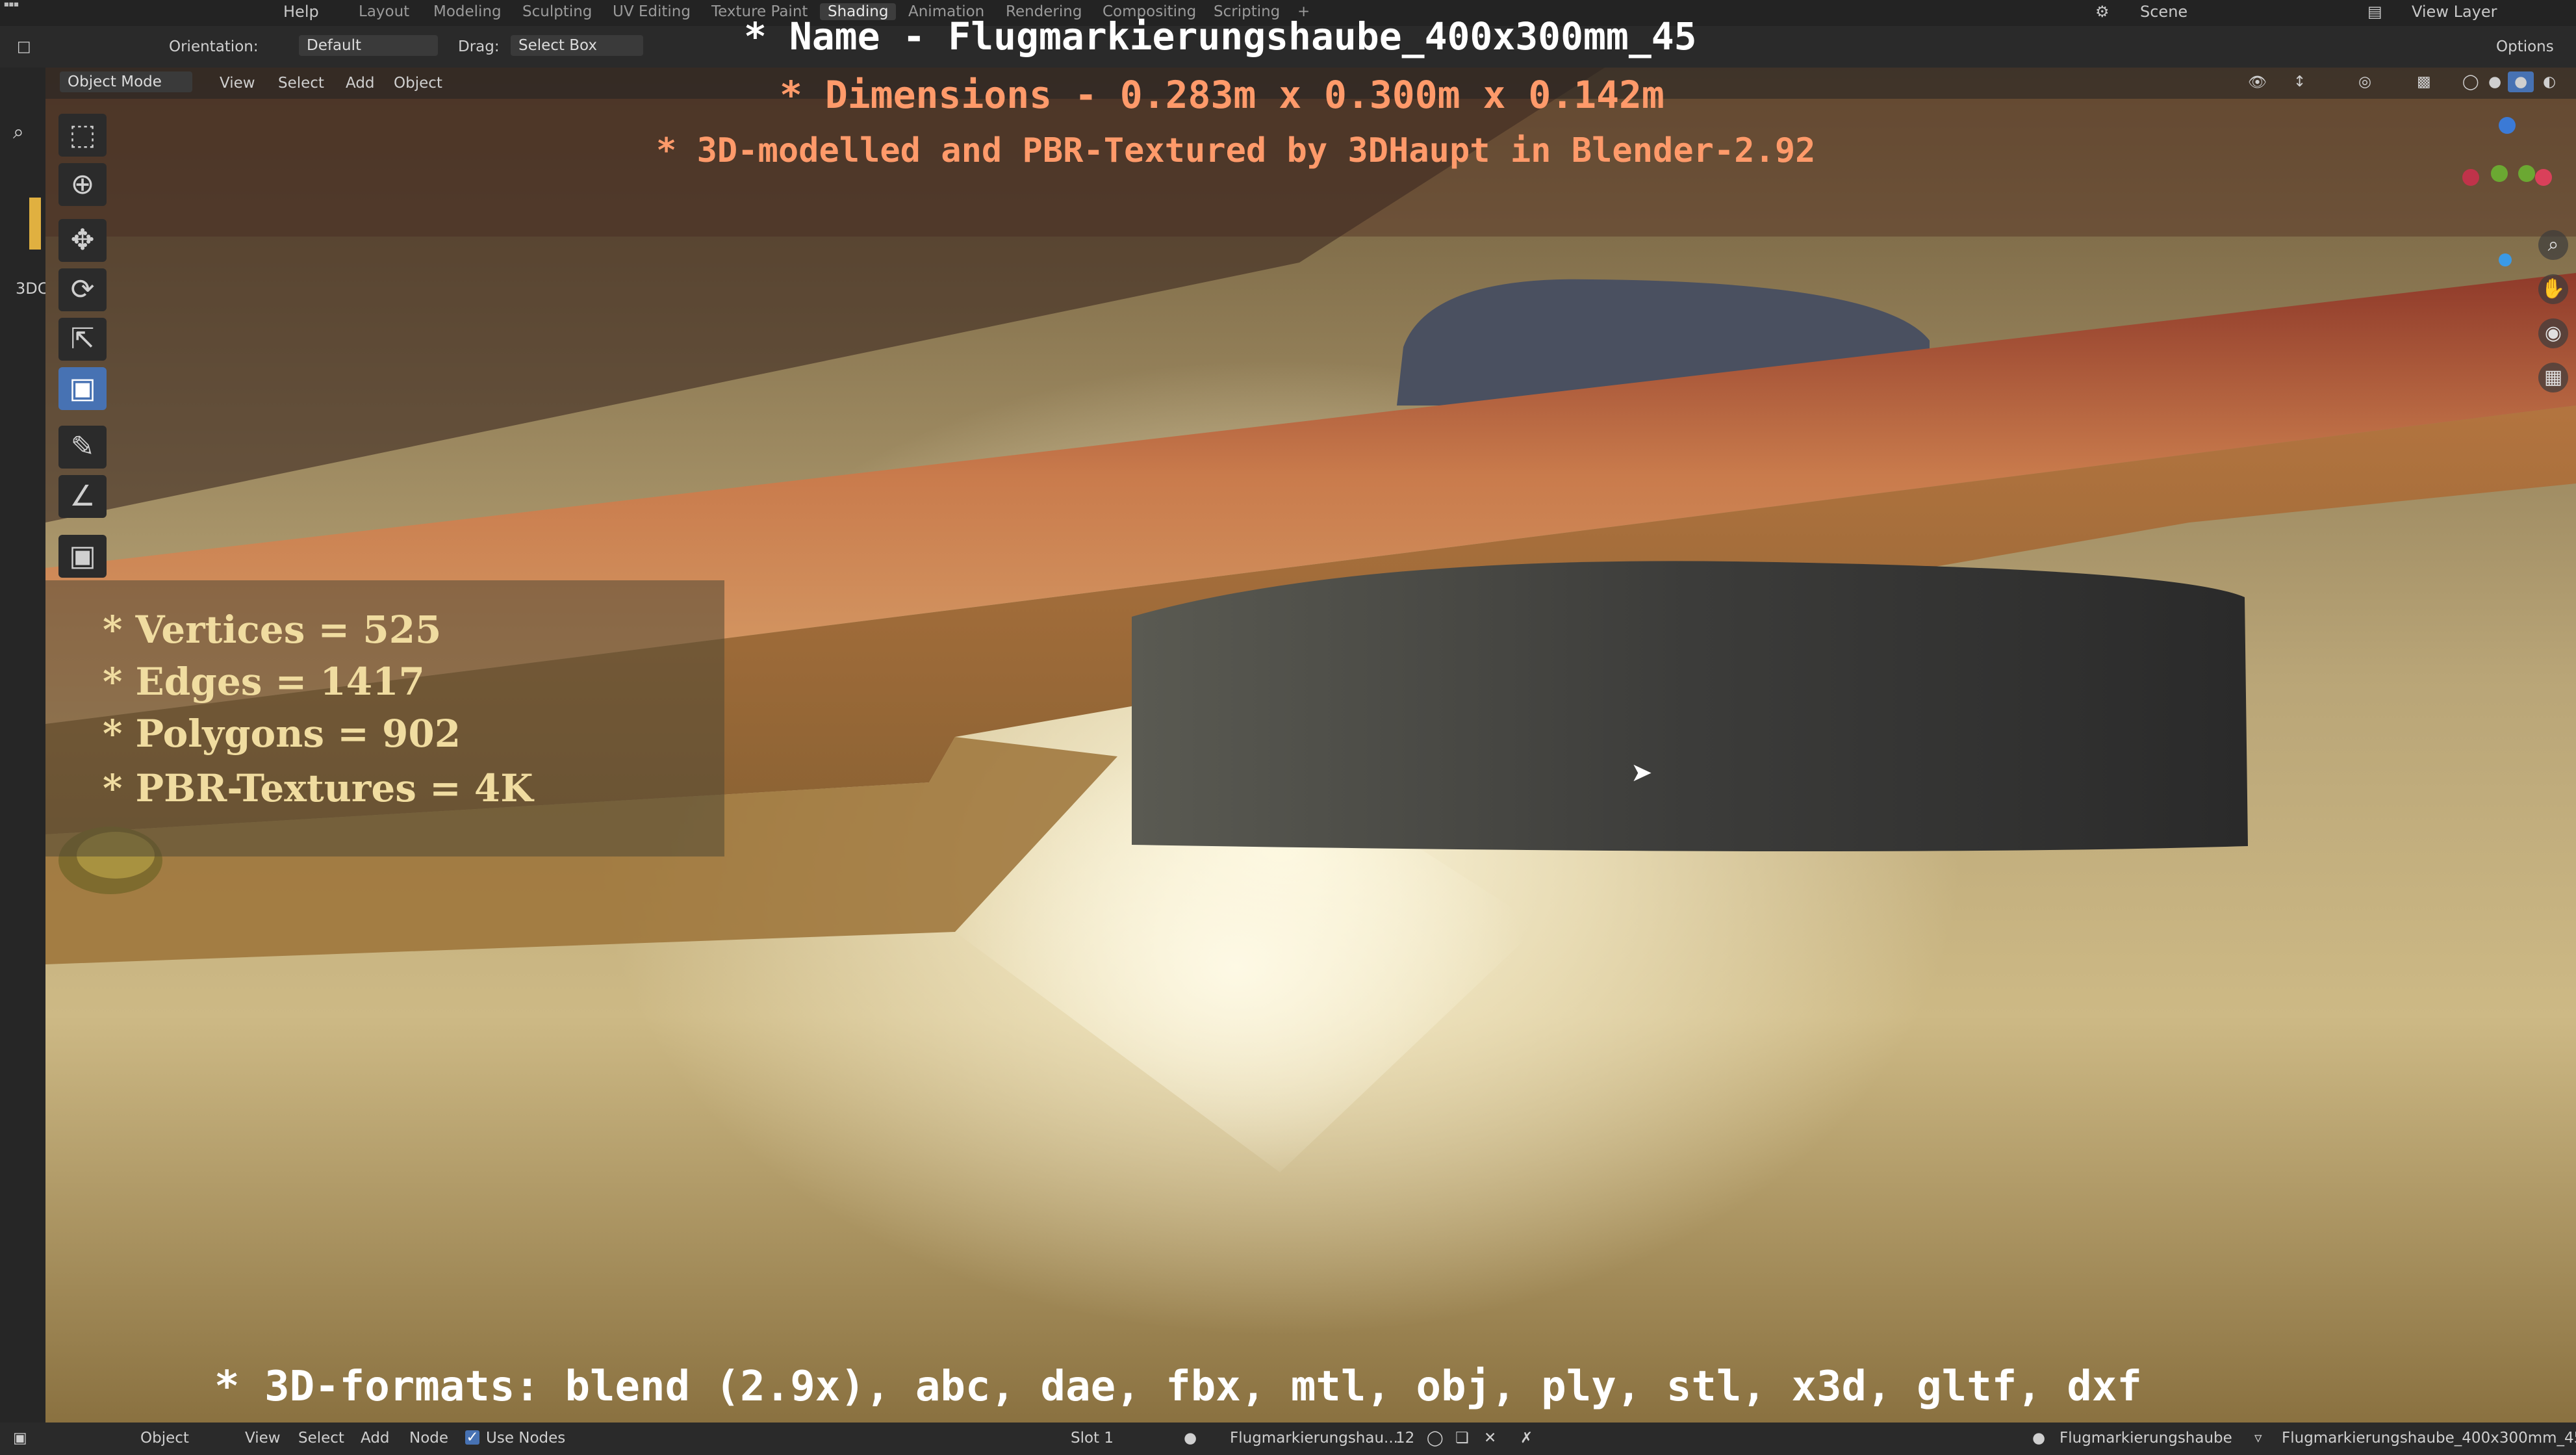  Describe the element at coordinates (2499, 174) in the screenshot. I see `y-axis-icon` at that location.